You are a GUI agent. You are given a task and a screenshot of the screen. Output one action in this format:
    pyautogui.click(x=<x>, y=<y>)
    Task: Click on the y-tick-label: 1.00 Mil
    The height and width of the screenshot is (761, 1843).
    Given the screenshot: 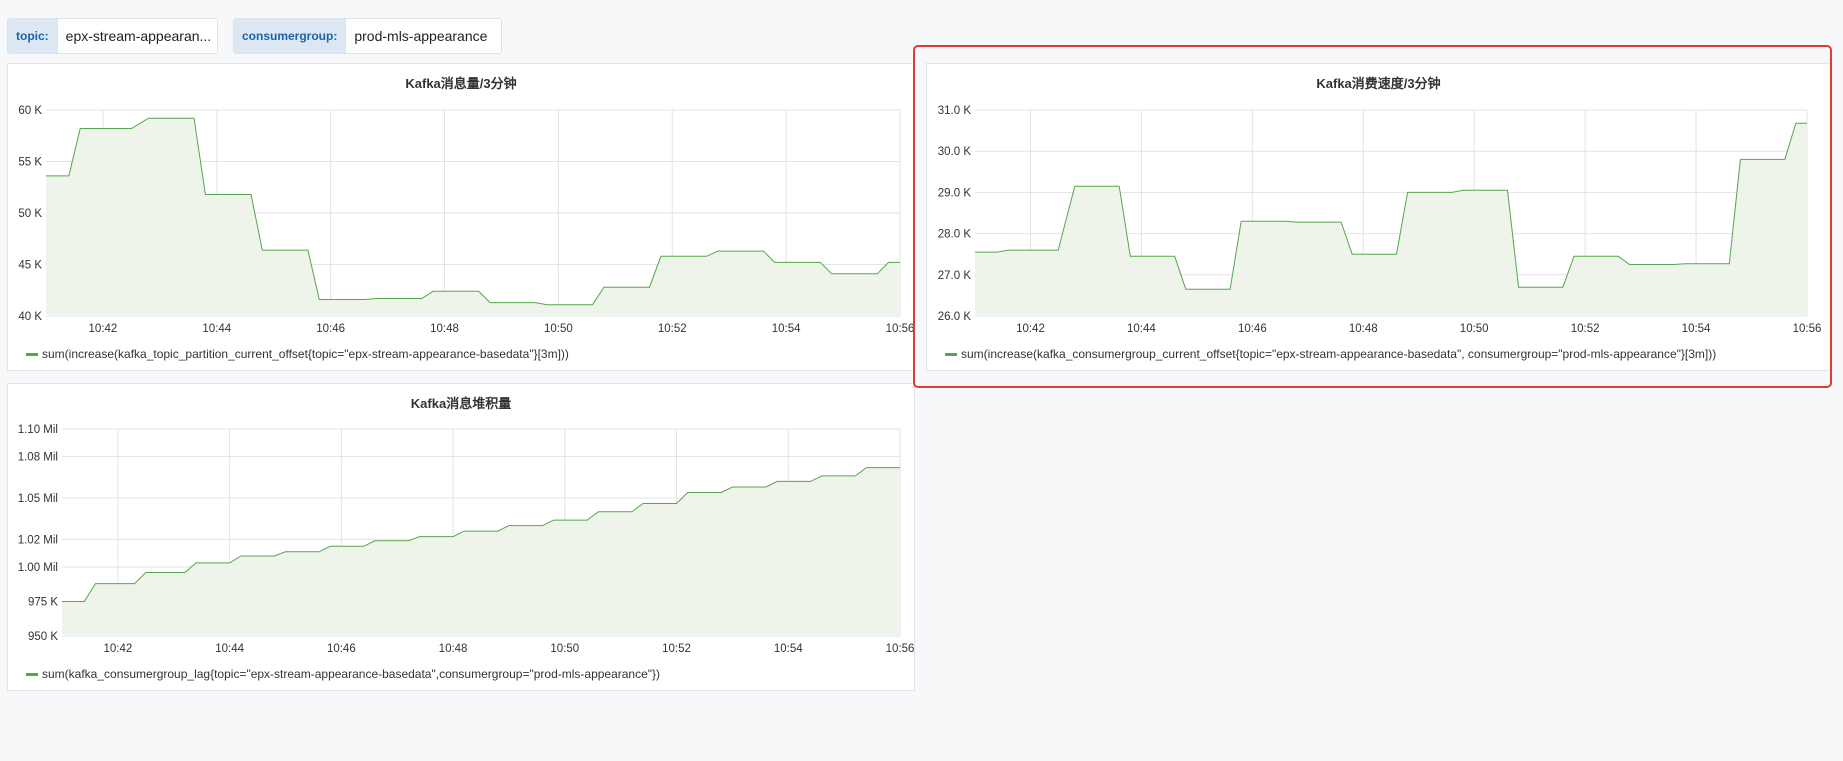 What is the action you would take?
    pyautogui.click(x=38, y=568)
    